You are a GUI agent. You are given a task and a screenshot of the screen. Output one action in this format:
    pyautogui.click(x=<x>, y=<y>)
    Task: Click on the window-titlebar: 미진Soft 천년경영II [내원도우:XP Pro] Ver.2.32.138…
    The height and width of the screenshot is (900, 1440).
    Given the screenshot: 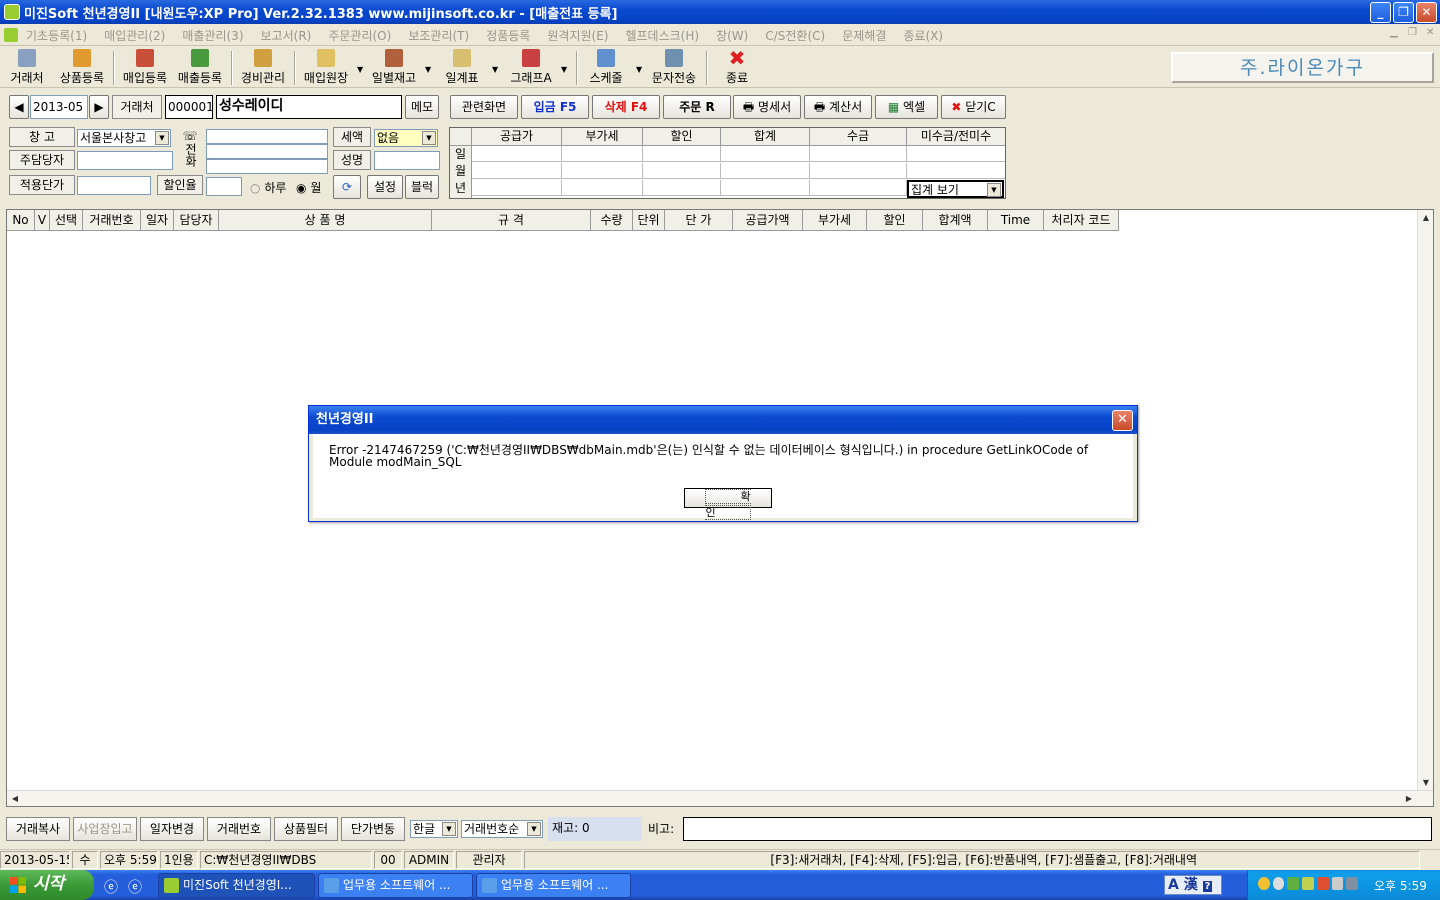 What is the action you would take?
    pyautogui.click(x=720, y=12)
    